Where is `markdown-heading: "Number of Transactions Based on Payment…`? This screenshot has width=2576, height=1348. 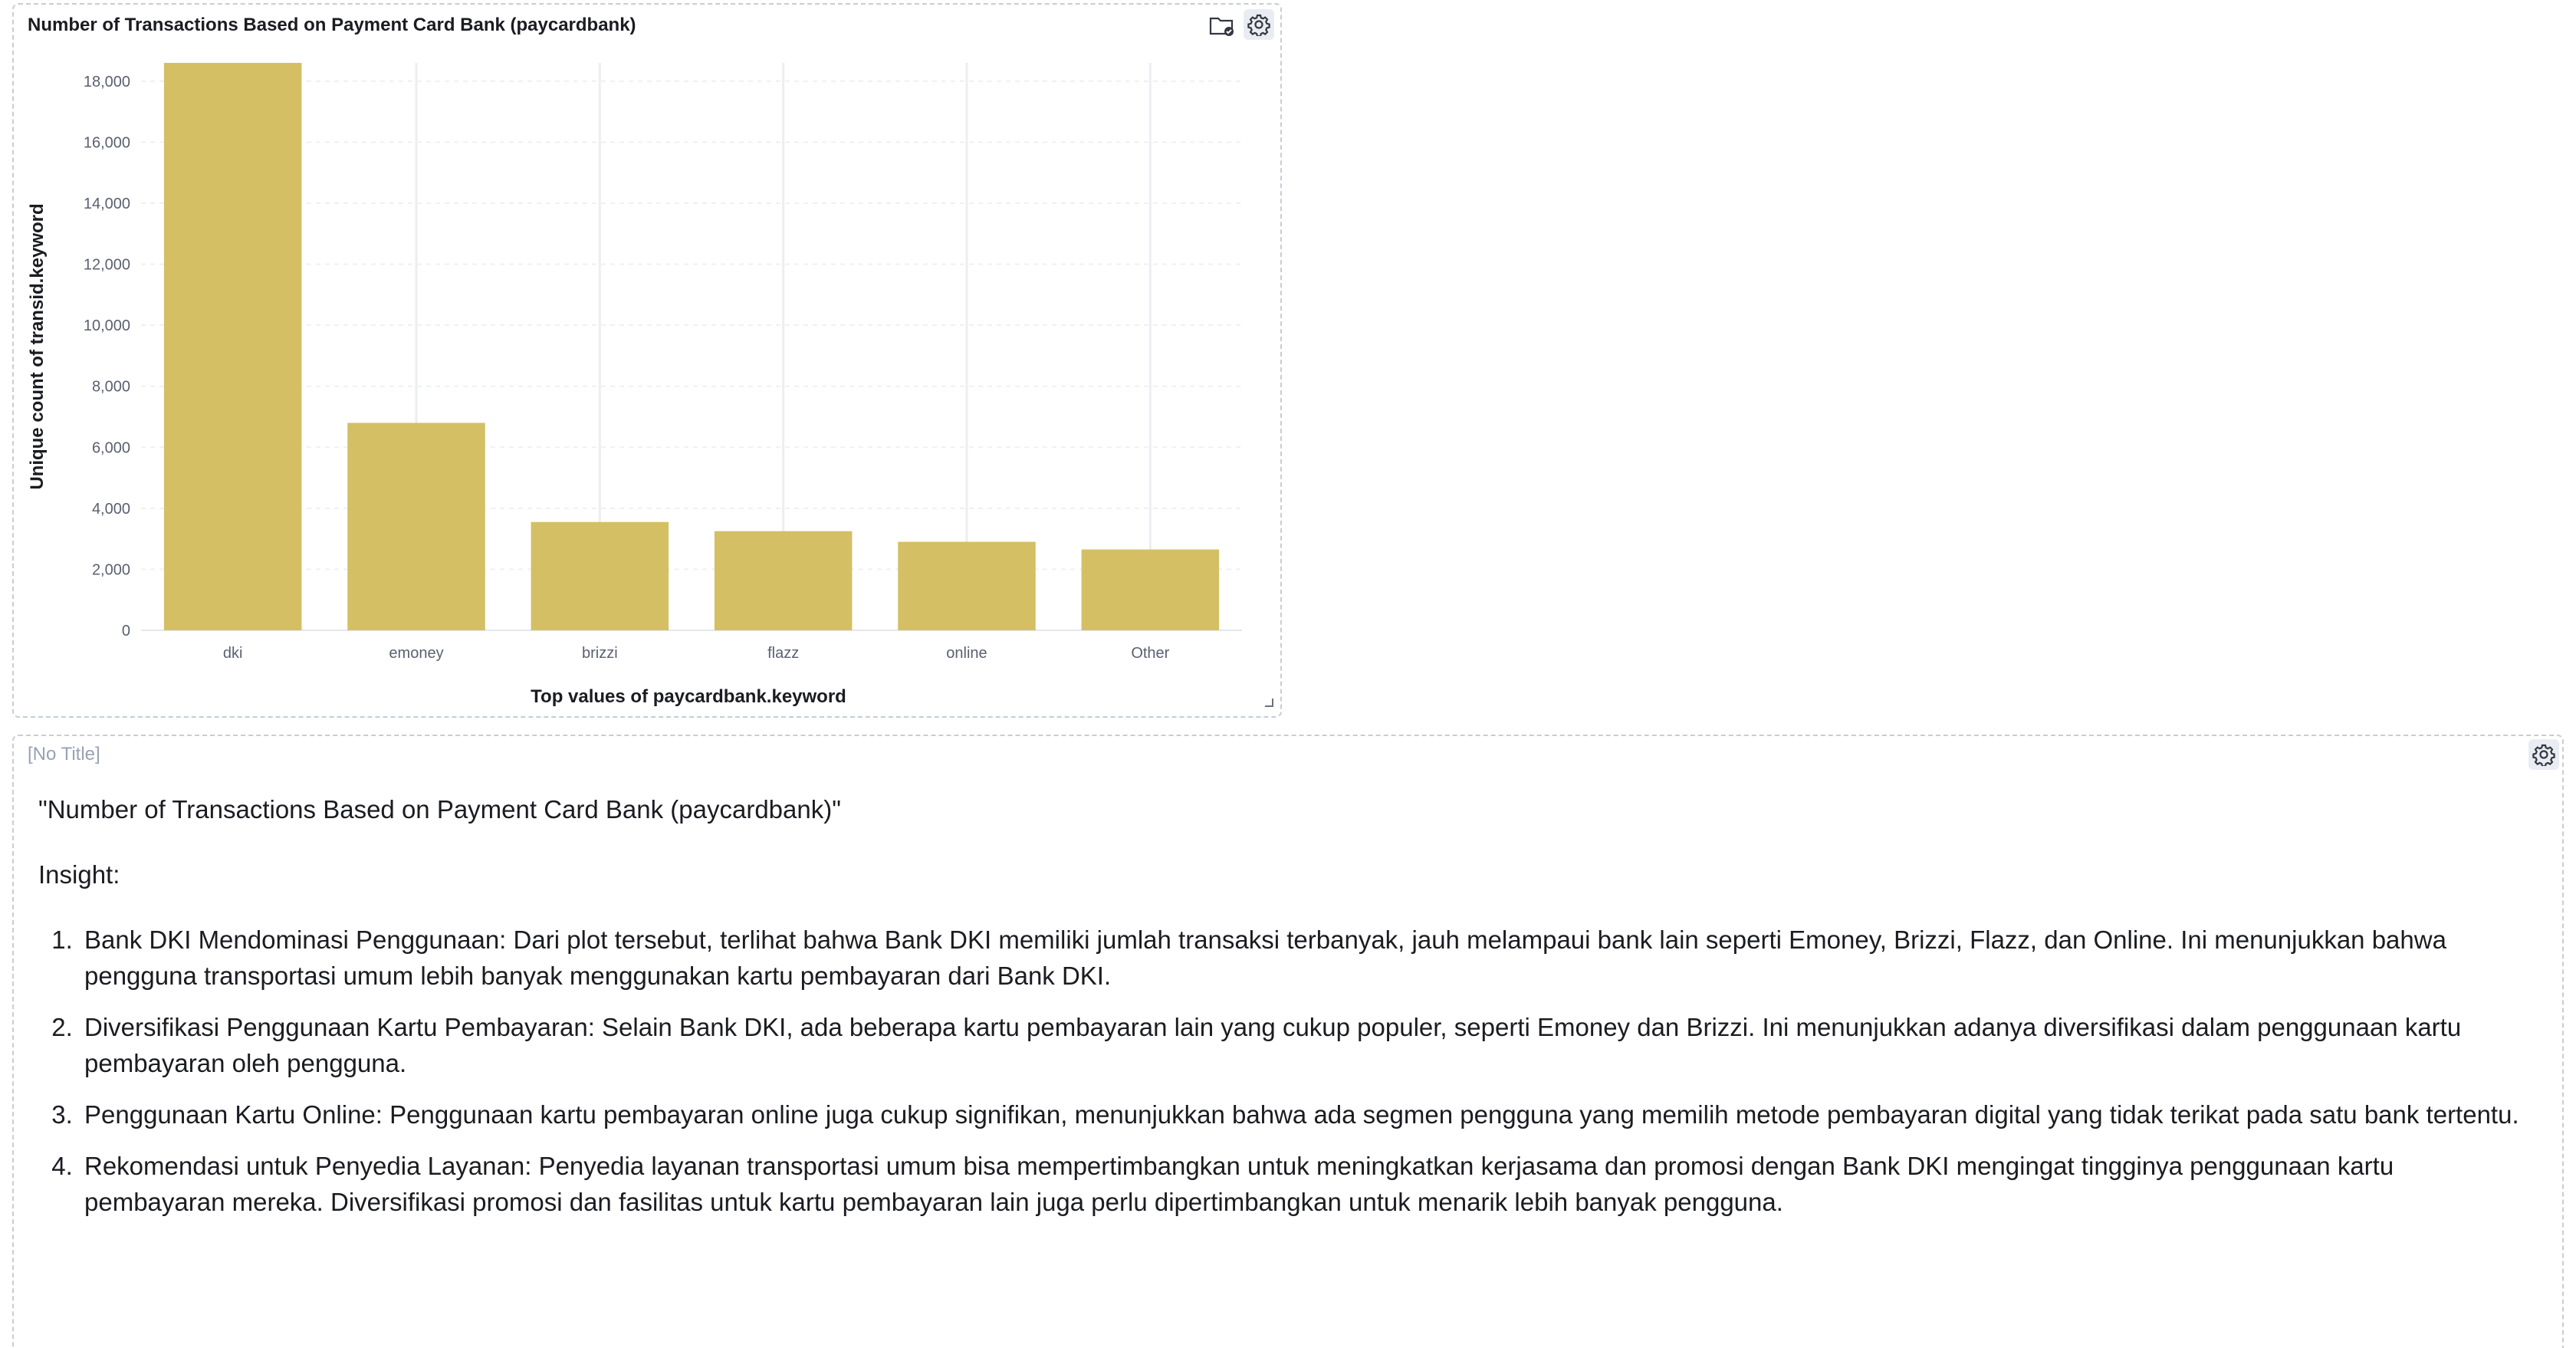 markdown-heading: "Number of Transactions Based on Payment… is located at coordinates (439, 809).